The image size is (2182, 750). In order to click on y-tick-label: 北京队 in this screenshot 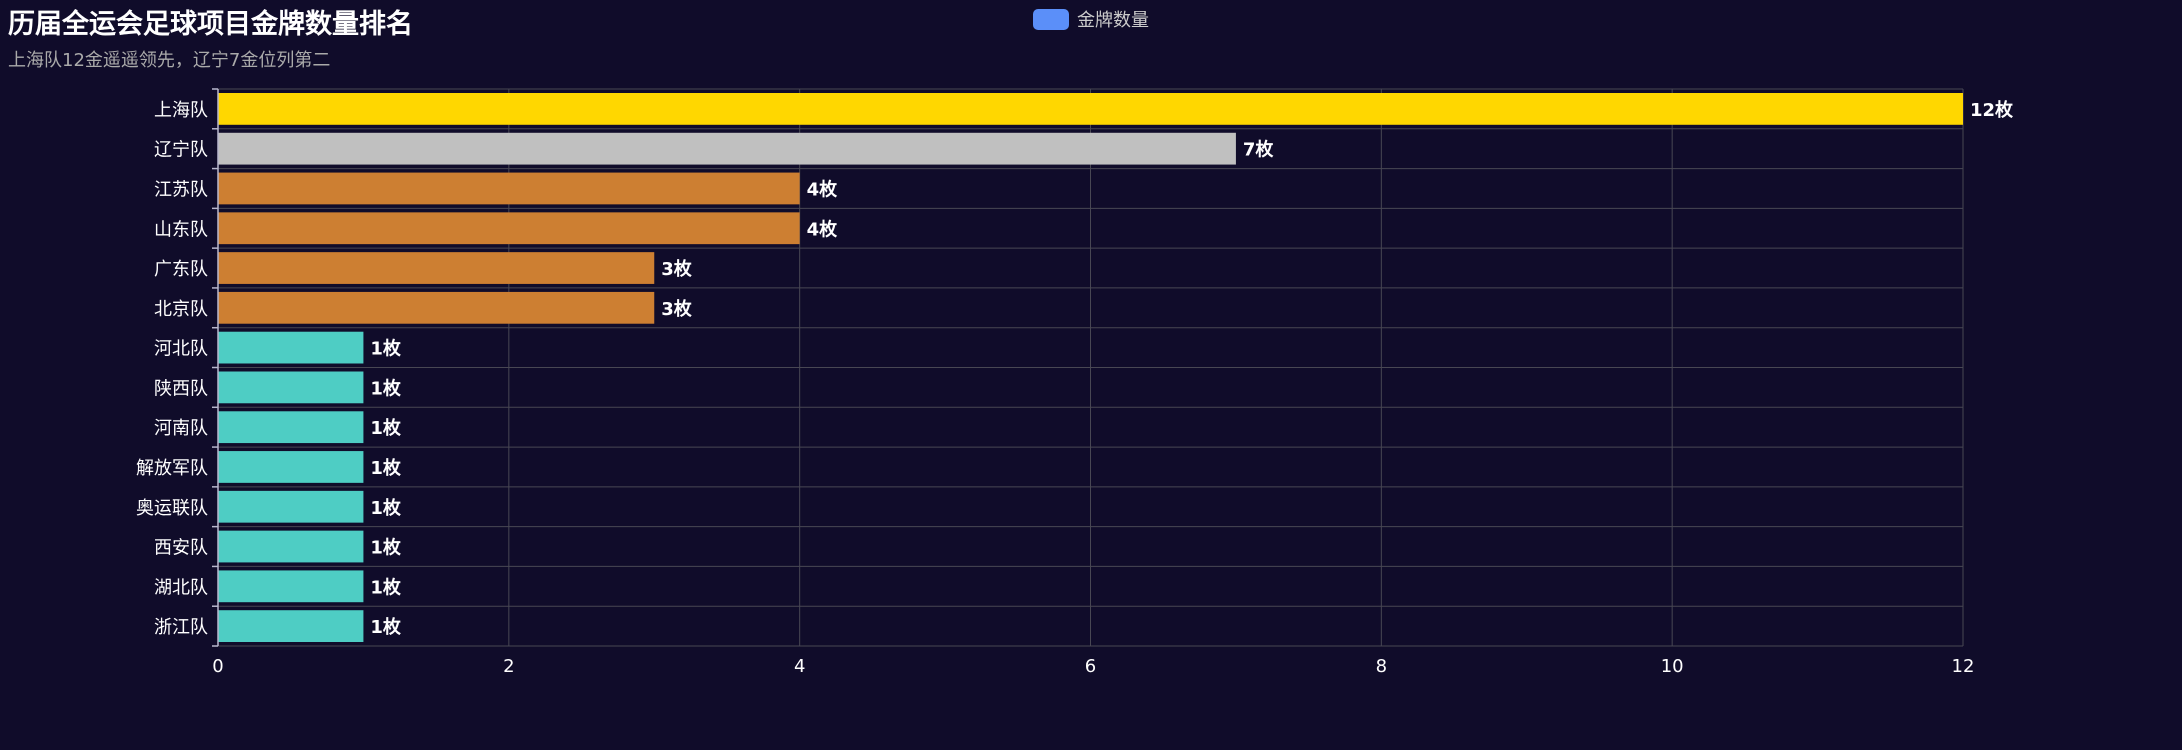, I will do `click(181, 309)`.